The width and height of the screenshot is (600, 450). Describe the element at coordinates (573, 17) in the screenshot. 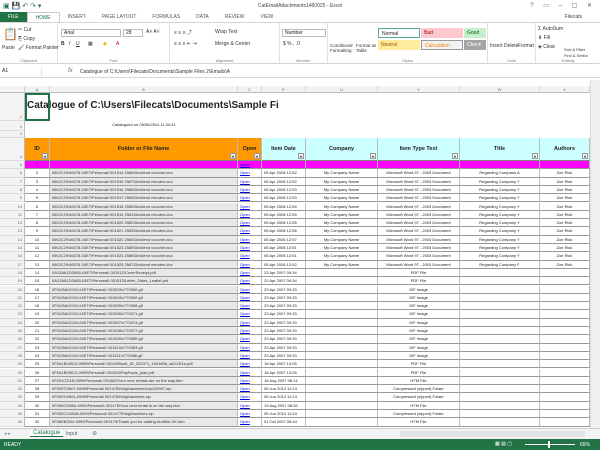

I see `user-account: Filecats` at that location.